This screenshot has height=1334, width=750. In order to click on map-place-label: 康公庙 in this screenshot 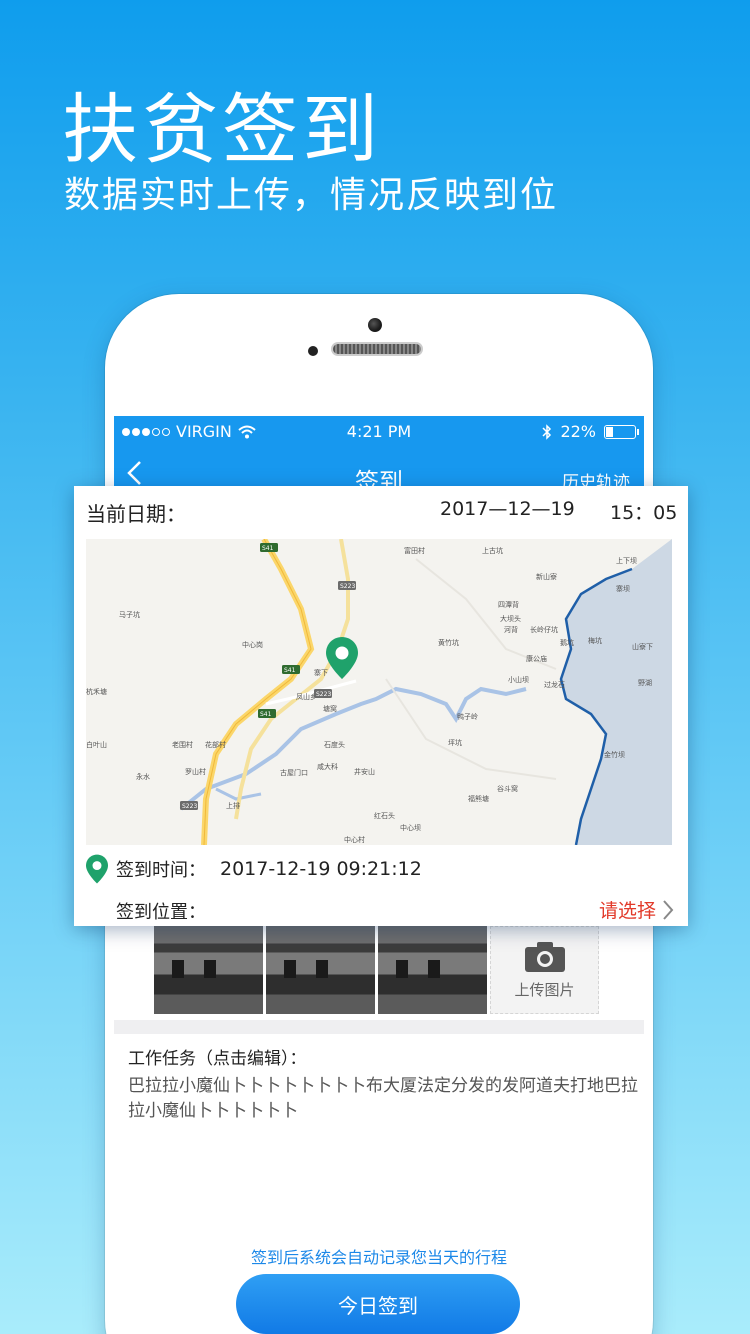, I will do `click(536, 658)`.